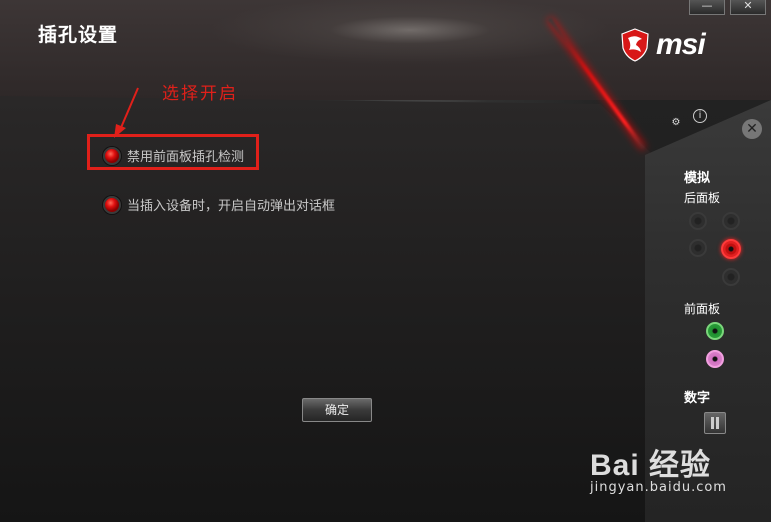 This screenshot has width=771, height=522. Describe the element at coordinates (715, 423) in the screenshot. I see `digital-output-icon` at that location.